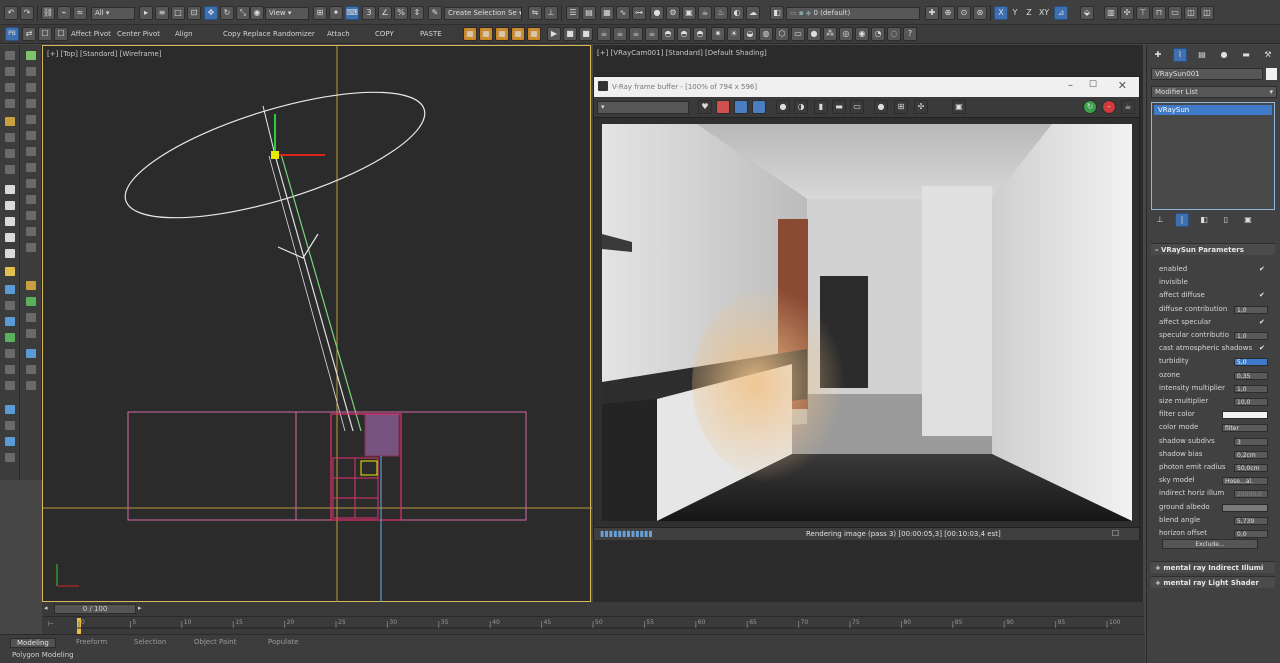 The image size is (1280, 663). Describe the element at coordinates (10, 321) in the screenshot. I see `tool-a17-icon` at that location.